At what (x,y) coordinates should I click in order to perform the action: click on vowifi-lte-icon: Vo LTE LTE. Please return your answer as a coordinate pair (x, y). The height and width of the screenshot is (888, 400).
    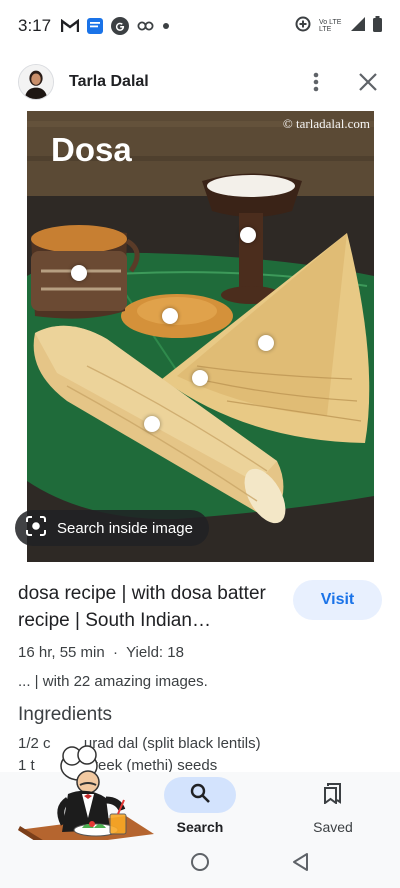
    Looking at the image, I should click on (330, 26).